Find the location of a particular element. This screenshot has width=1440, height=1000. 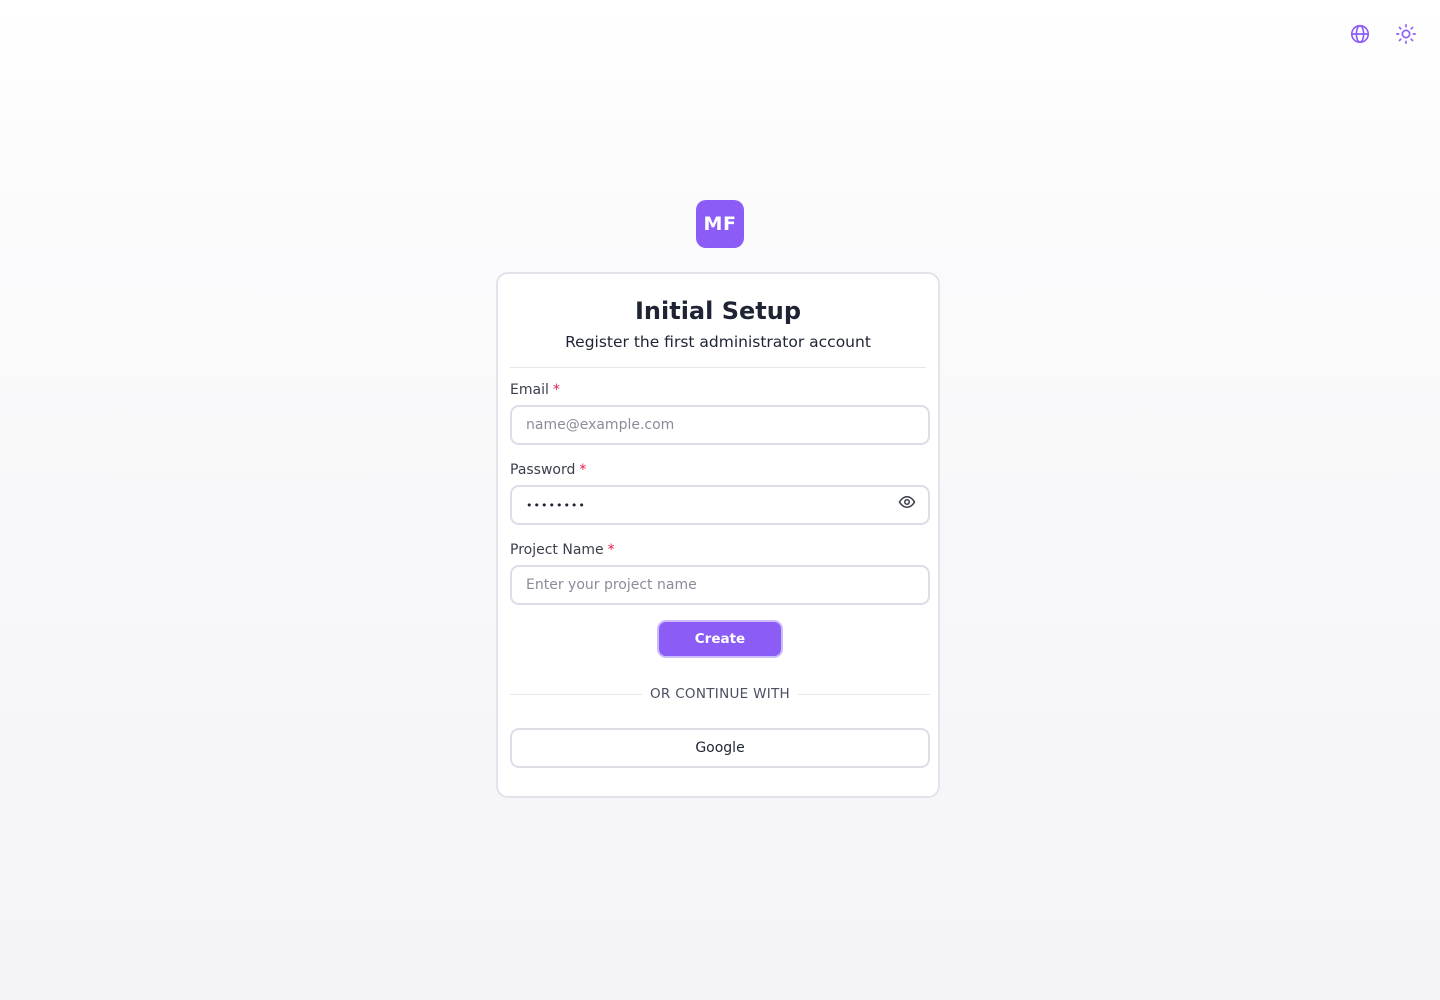

password-label-text: Password is located at coordinates (543, 470).